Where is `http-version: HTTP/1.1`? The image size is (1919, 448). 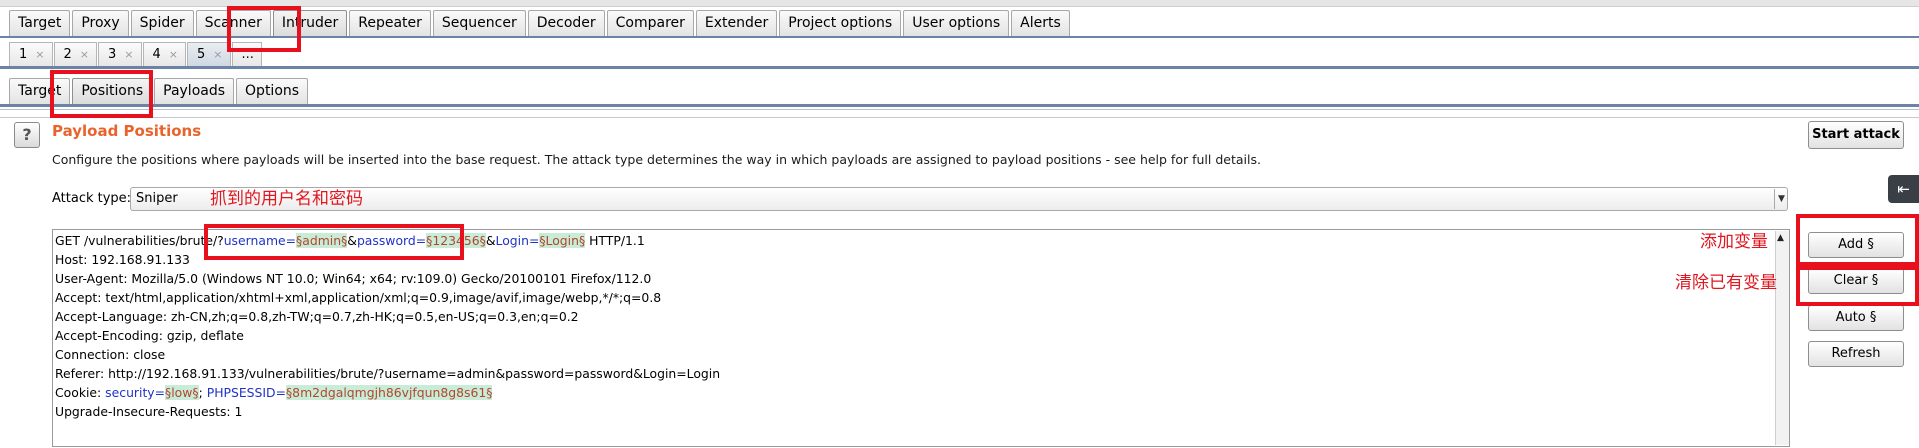 http-version: HTTP/1.1 is located at coordinates (615, 240).